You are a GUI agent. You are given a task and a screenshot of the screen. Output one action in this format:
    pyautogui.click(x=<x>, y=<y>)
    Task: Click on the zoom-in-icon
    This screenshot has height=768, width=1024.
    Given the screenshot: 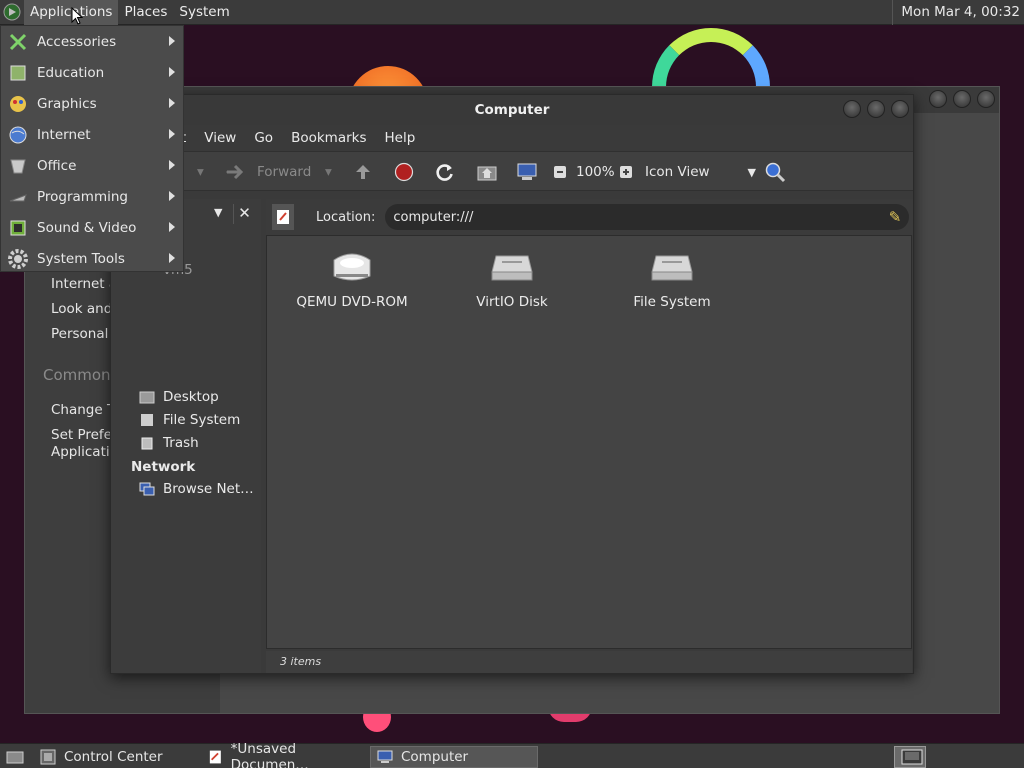 What is the action you would take?
    pyautogui.click(x=626, y=172)
    